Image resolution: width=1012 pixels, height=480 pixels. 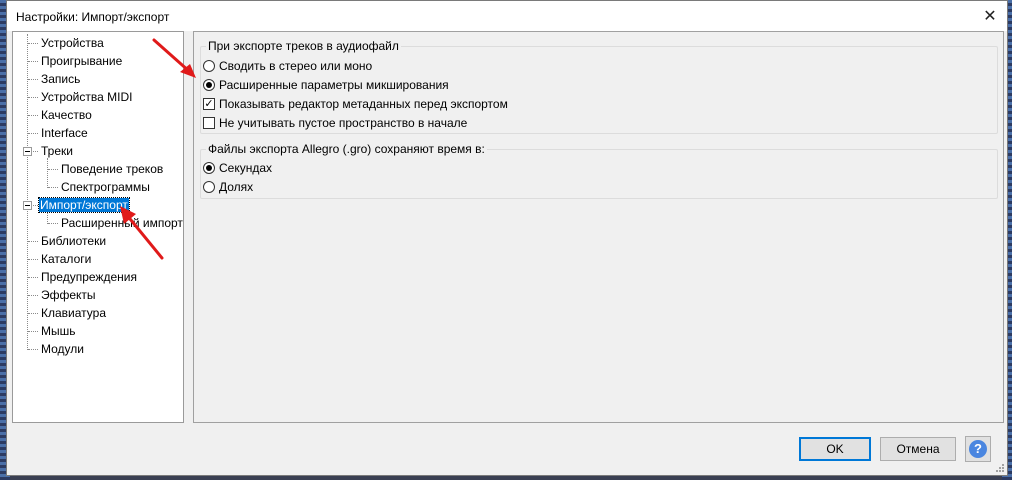 I want to click on tree-item-recording: Запись, so click(x=60, y=79).